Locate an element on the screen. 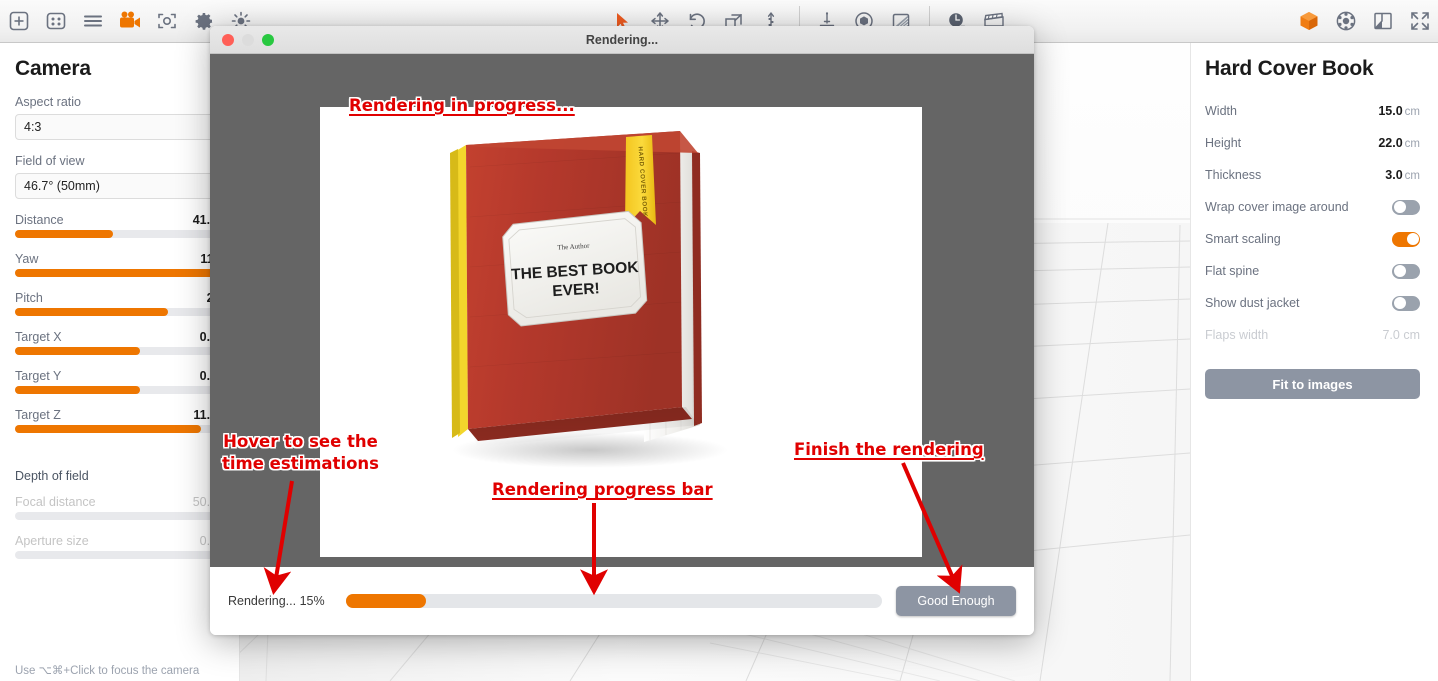 This screenshot has width=1438, height=681. annotation-arrows is located at coordinates (613, 529).